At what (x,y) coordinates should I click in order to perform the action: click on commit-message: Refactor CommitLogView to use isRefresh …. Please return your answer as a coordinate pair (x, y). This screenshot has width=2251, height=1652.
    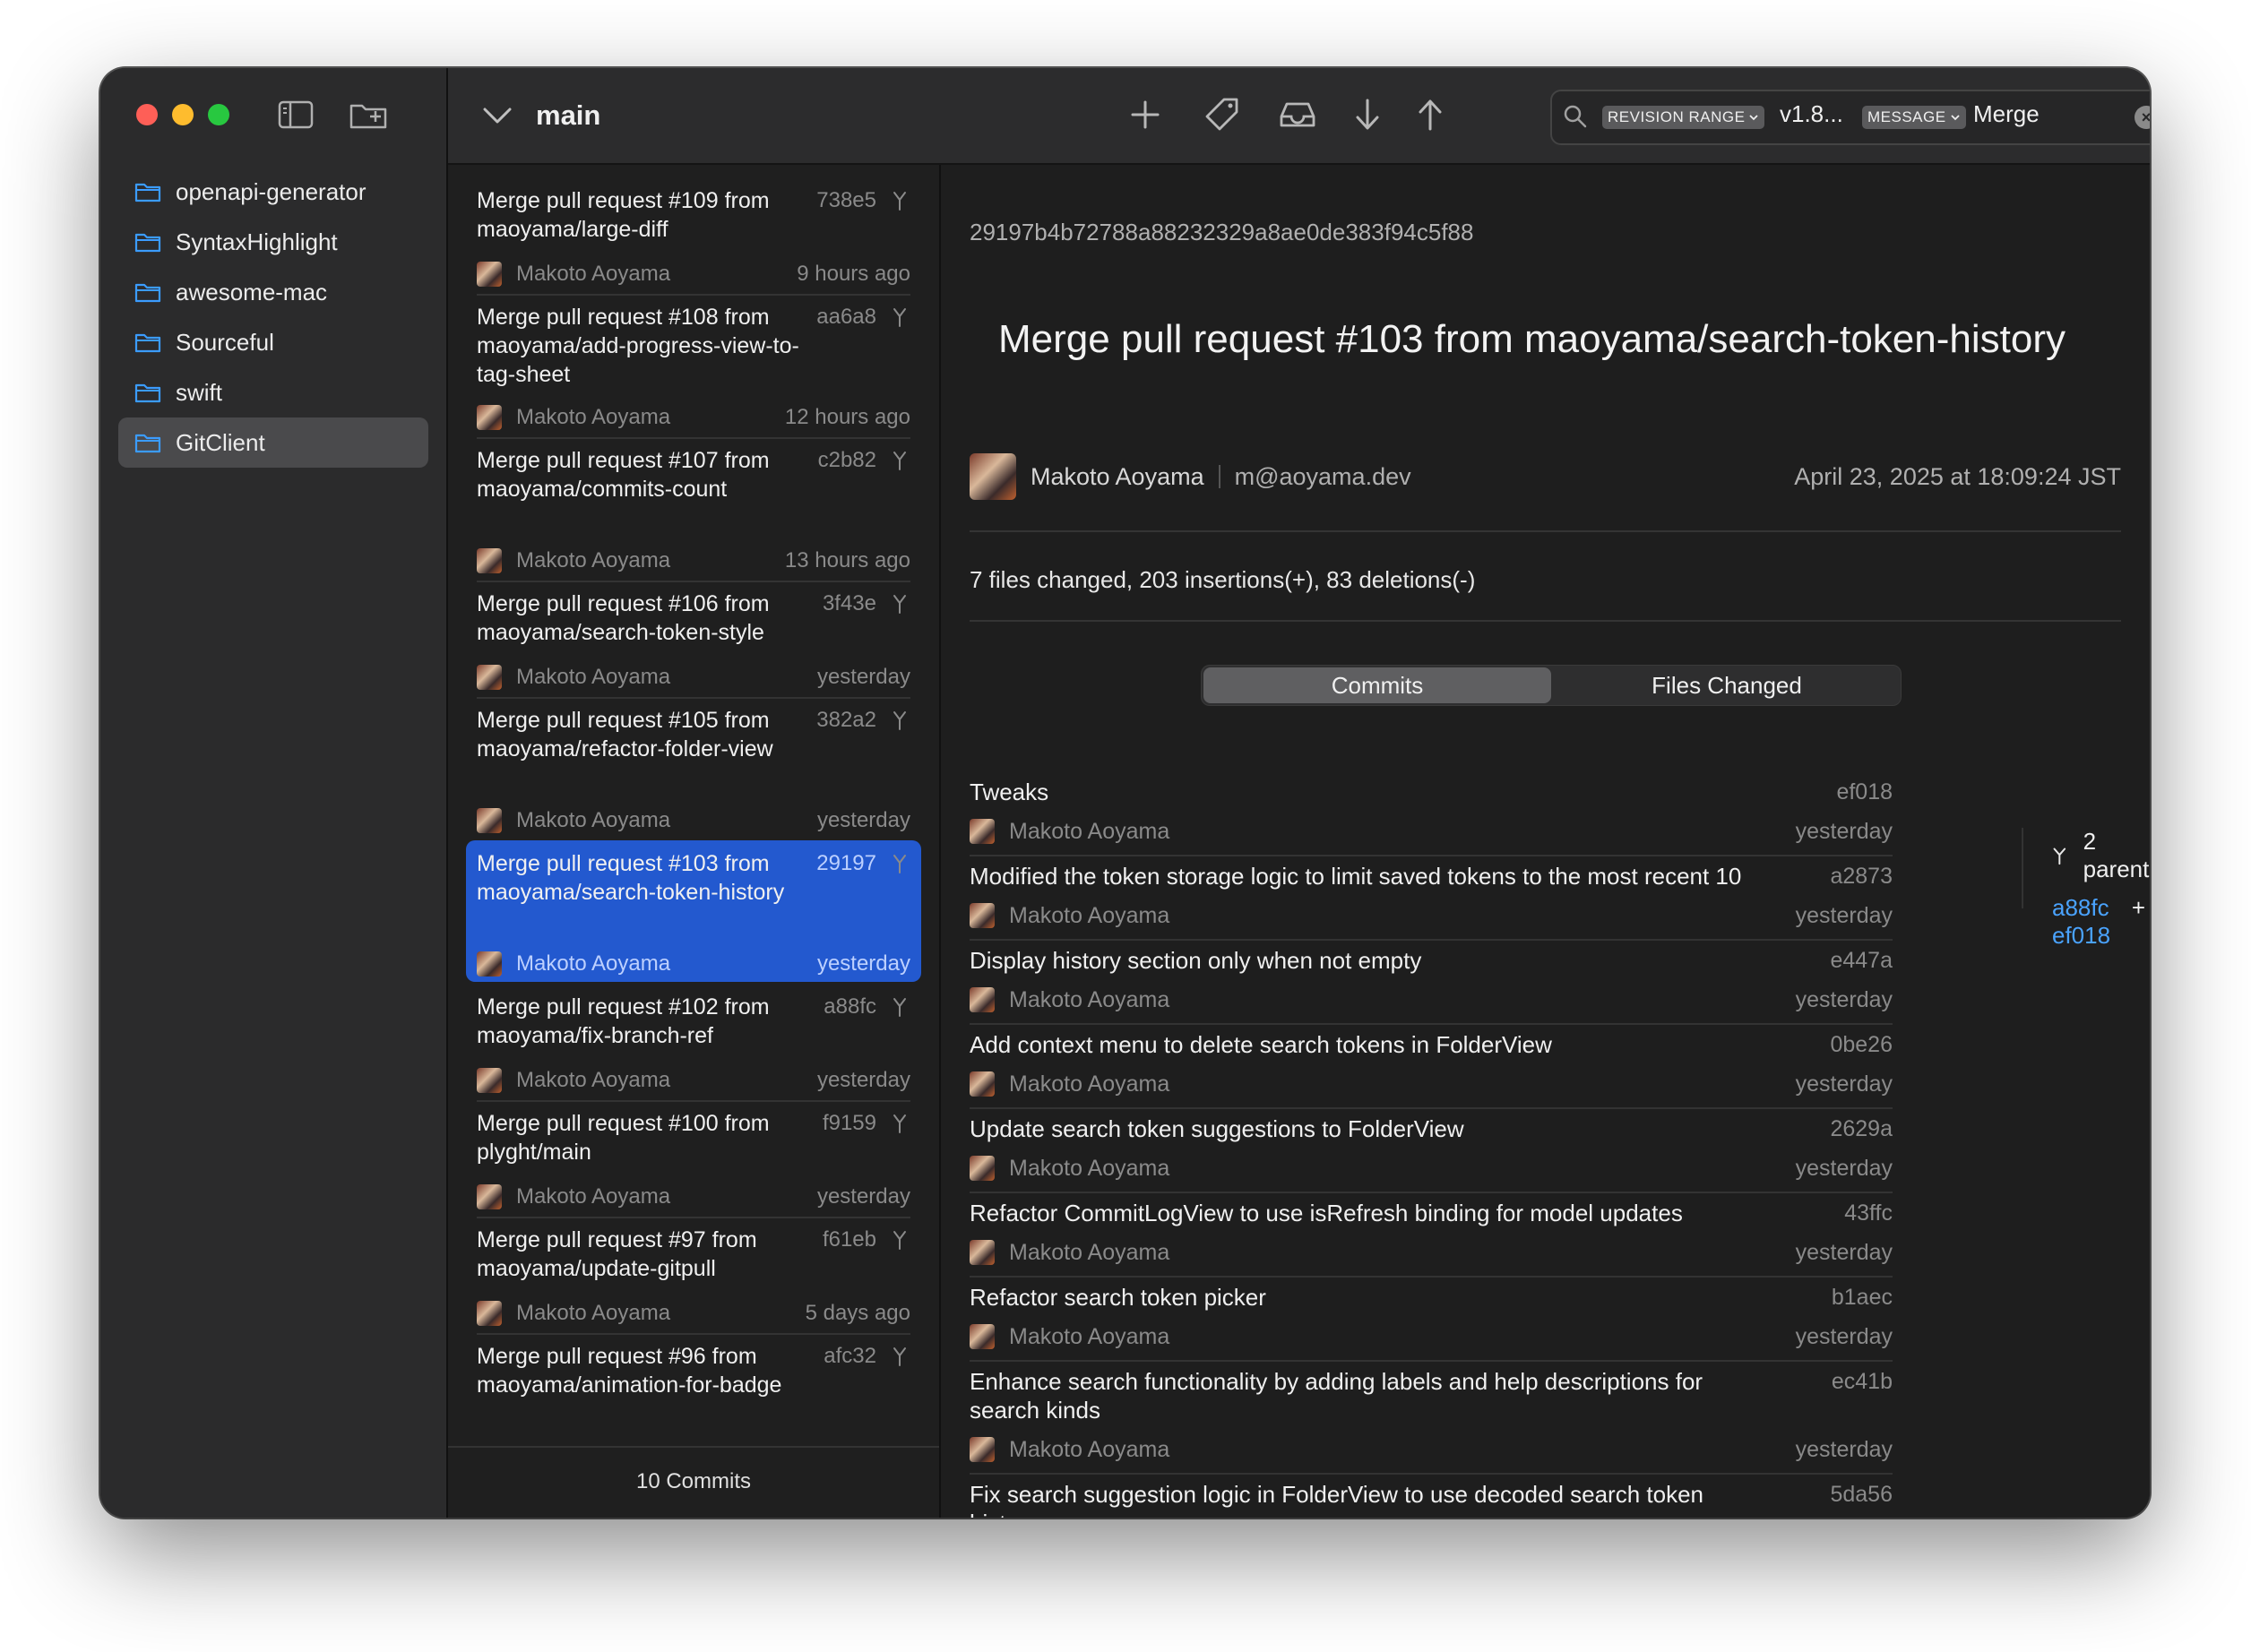
    Looking at the image, I should click on (1326, 1213).